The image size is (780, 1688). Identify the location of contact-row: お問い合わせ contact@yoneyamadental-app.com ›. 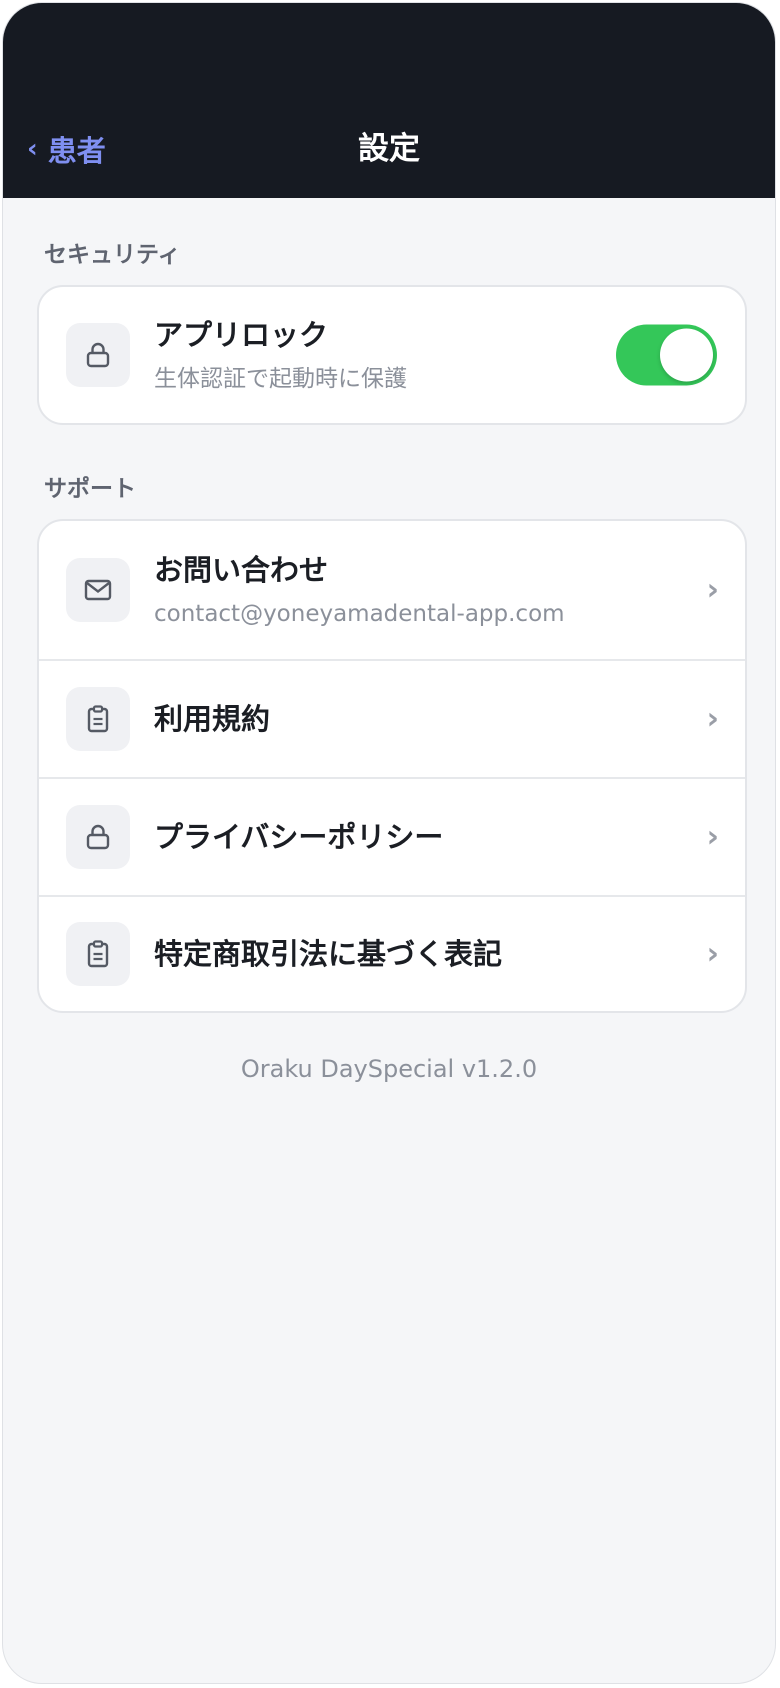
(392, 590).